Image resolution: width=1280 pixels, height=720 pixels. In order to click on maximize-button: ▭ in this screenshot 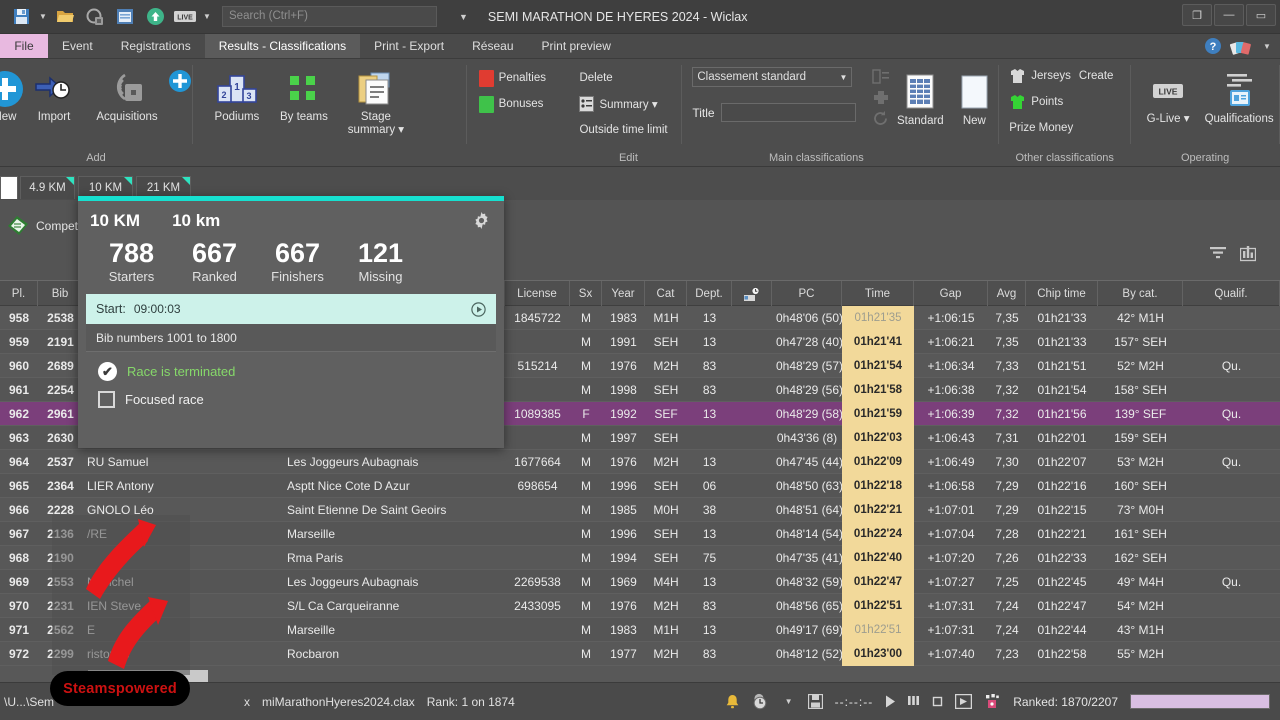, I will do `click(1261, 15)`.